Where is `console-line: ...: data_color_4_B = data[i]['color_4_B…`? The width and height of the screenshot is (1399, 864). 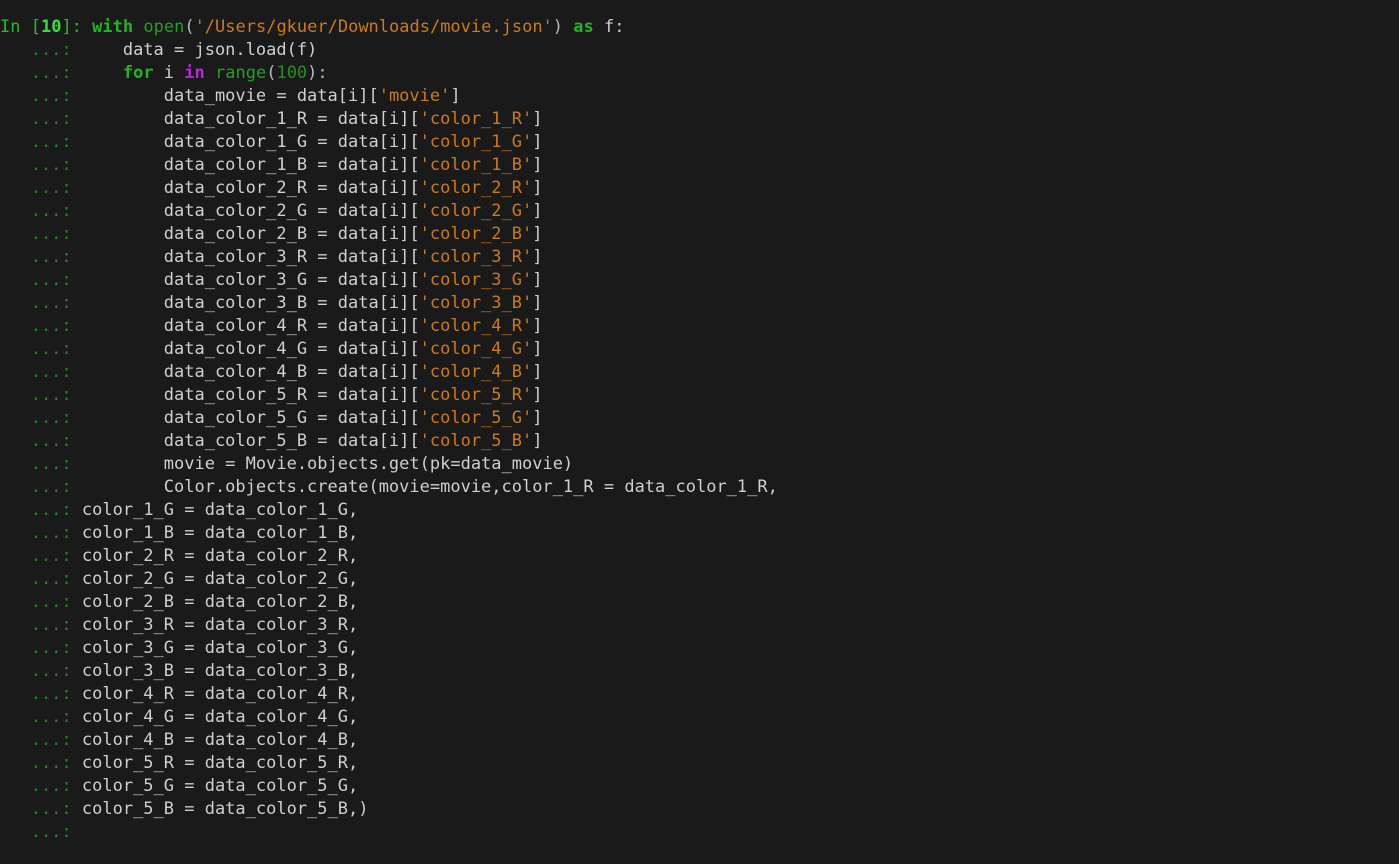
console-line: ...: data_color_4_B = data[i]['color_4_B… is located at coordinates (699, 372).